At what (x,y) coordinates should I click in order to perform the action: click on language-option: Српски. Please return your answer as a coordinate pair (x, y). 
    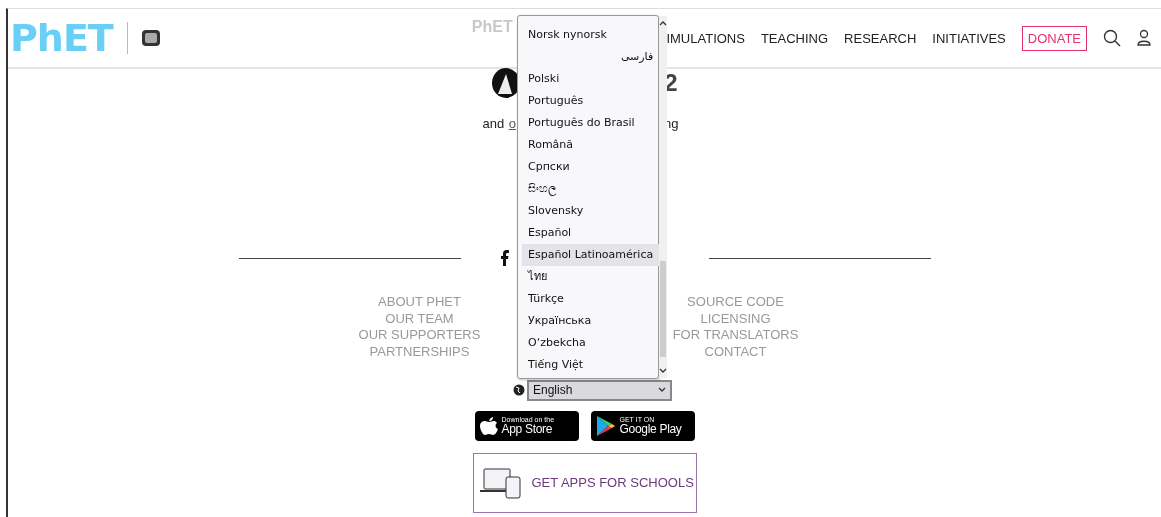
    Looking at the image, I should click on (591, 167).